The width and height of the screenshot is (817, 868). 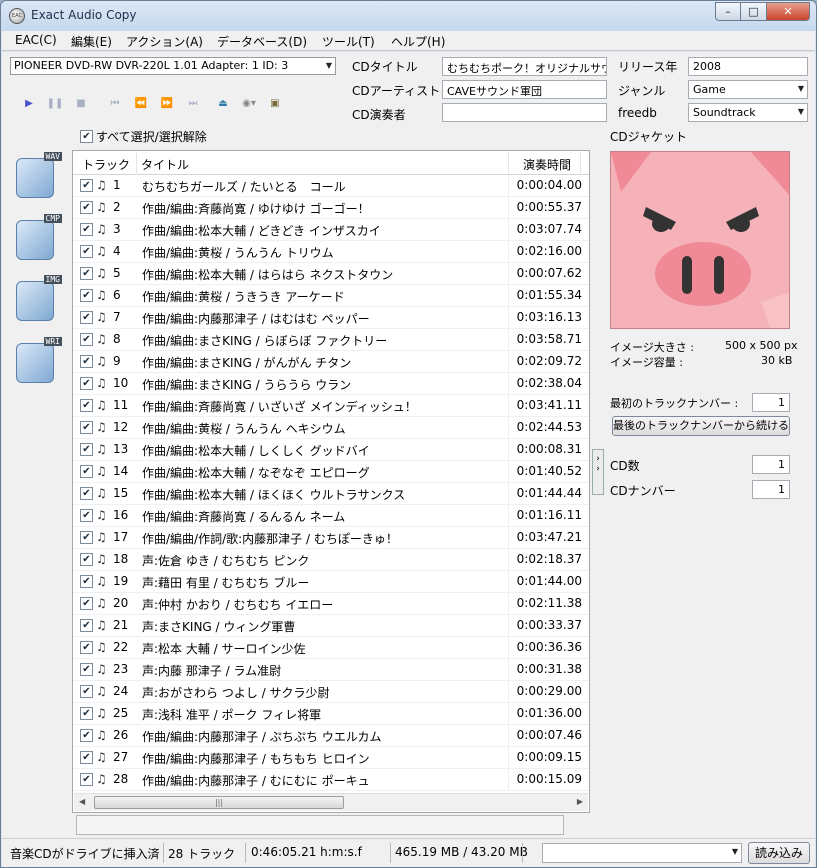 What do you see at coordinates (418, 41) in the screenshot?
I see `menu-help: ヘルプ(H)` at bounding box center [418, 41].